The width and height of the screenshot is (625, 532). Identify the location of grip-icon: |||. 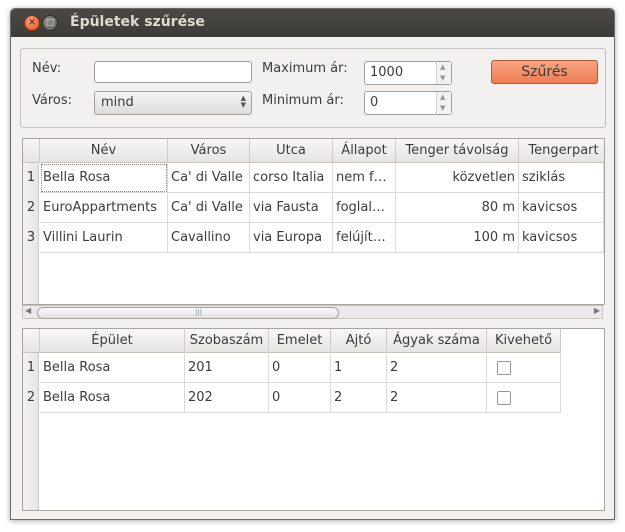
(199, 312).